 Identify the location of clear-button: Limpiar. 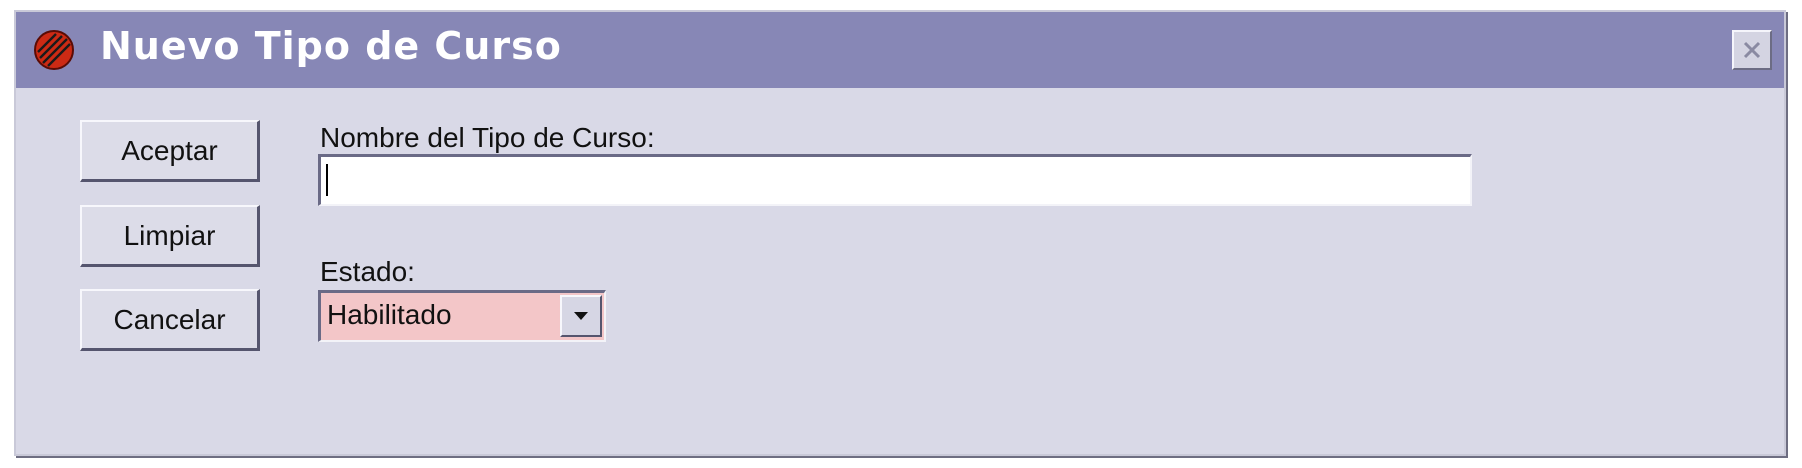
(170, 236).